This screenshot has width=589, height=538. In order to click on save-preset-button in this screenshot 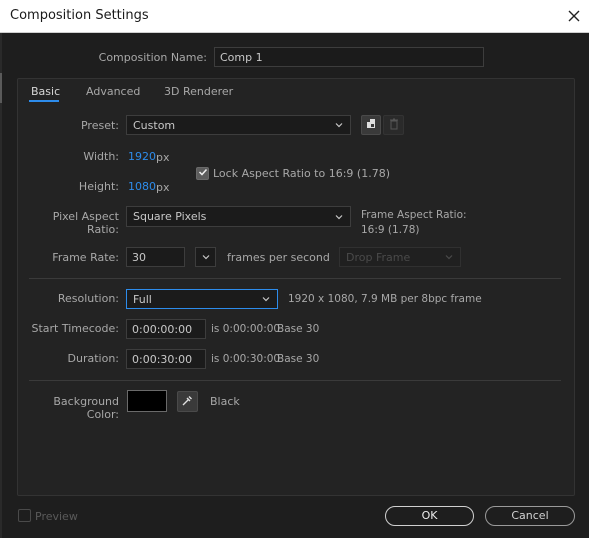, I will do `click(371, 125)`.